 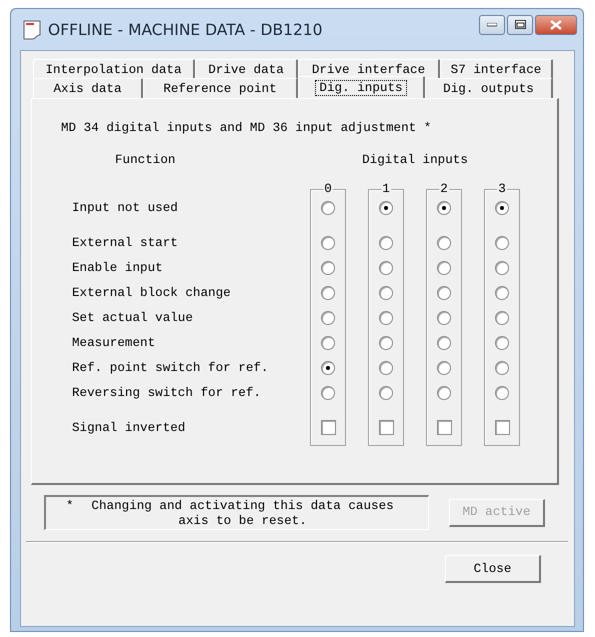 I want to click on function-label: Measurement, so click(x=114, y=343).